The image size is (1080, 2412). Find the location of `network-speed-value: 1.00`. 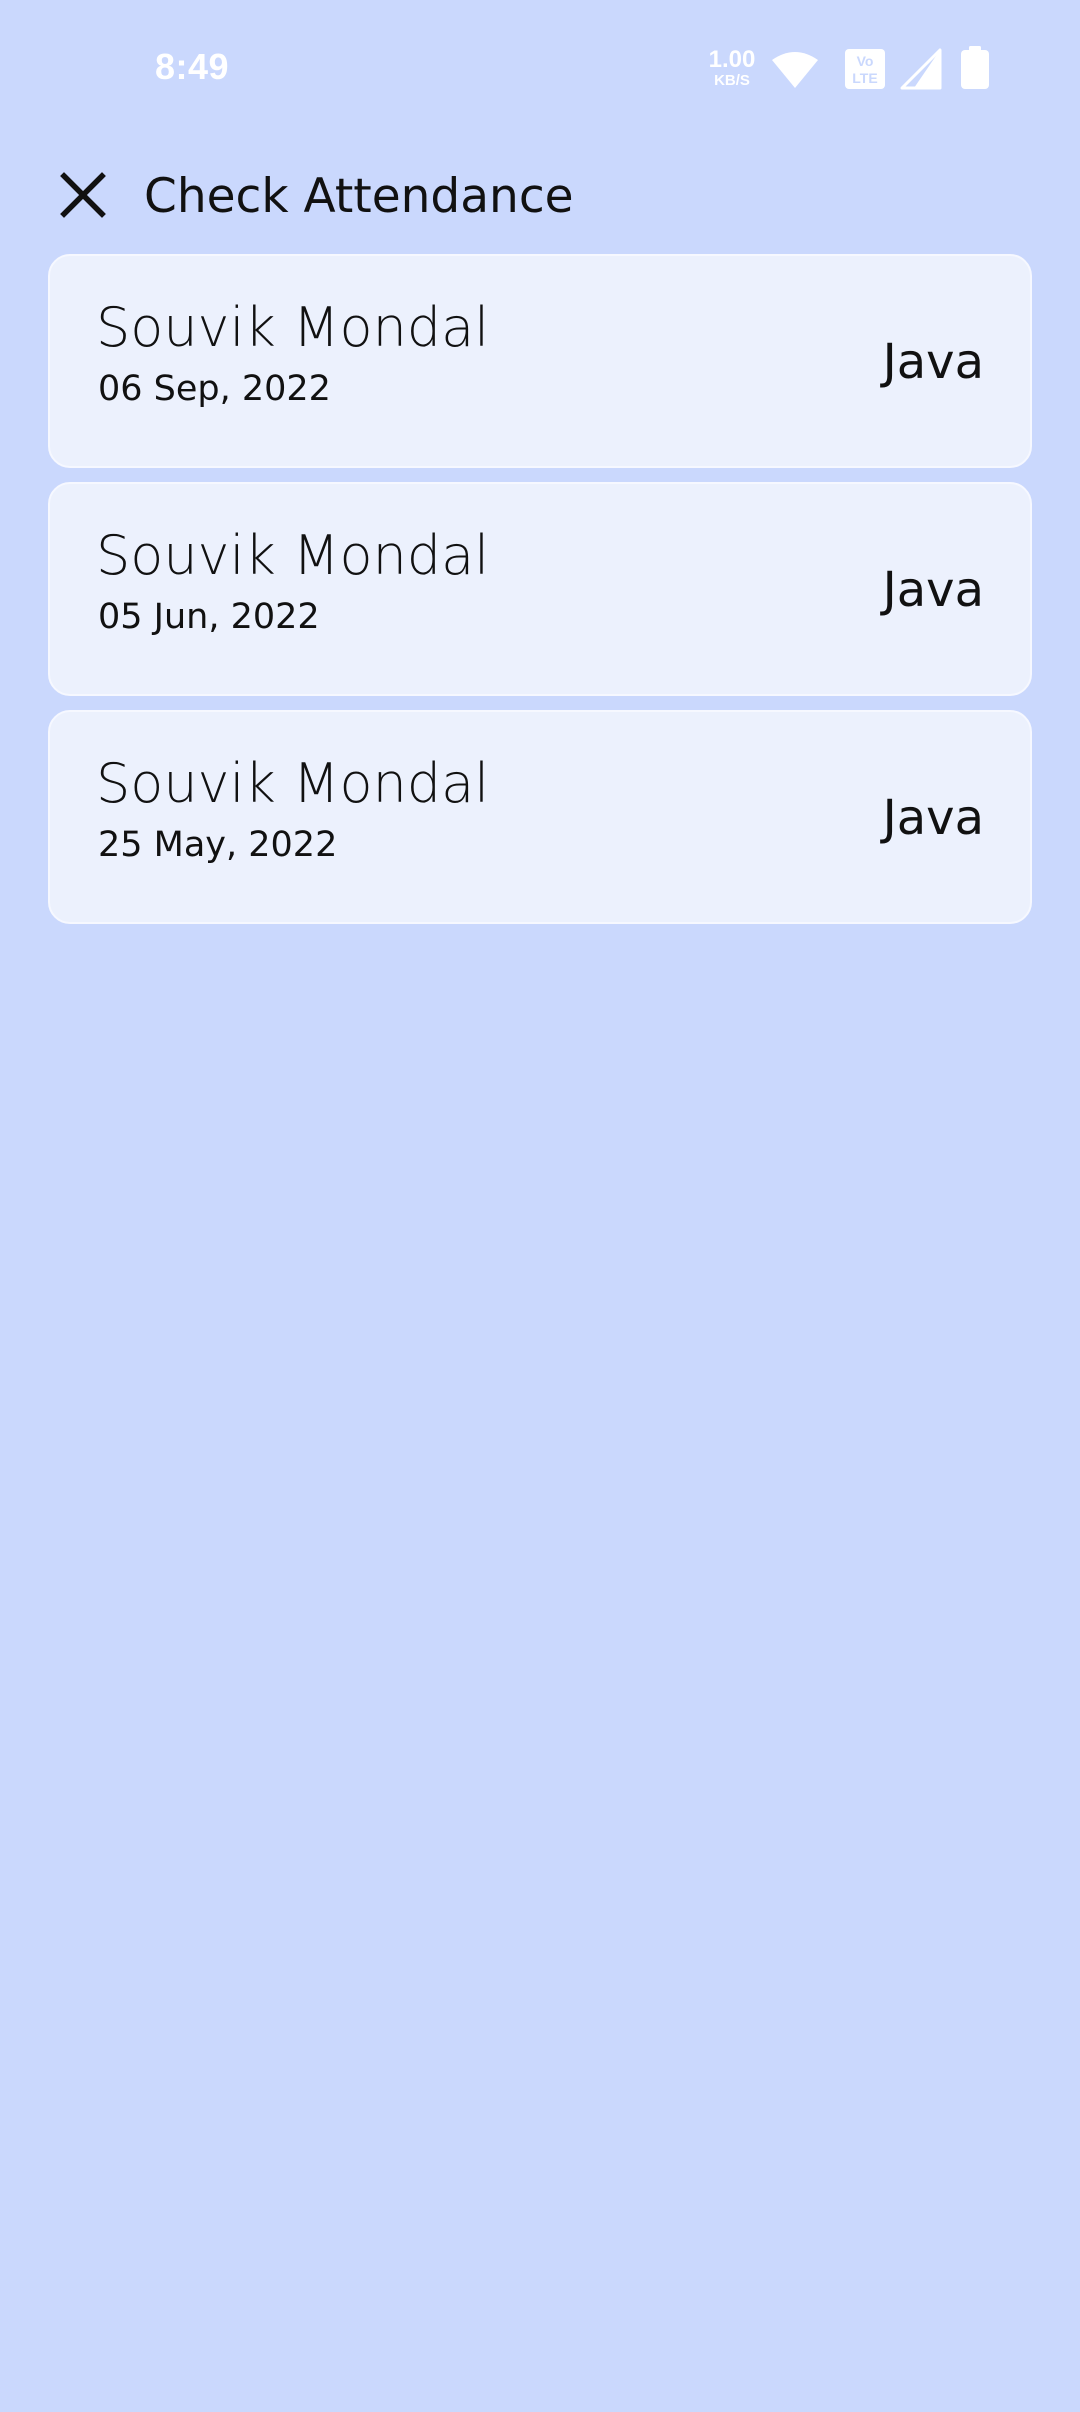

network-speed-value: 1.00 is located at coordinates (732, 59).